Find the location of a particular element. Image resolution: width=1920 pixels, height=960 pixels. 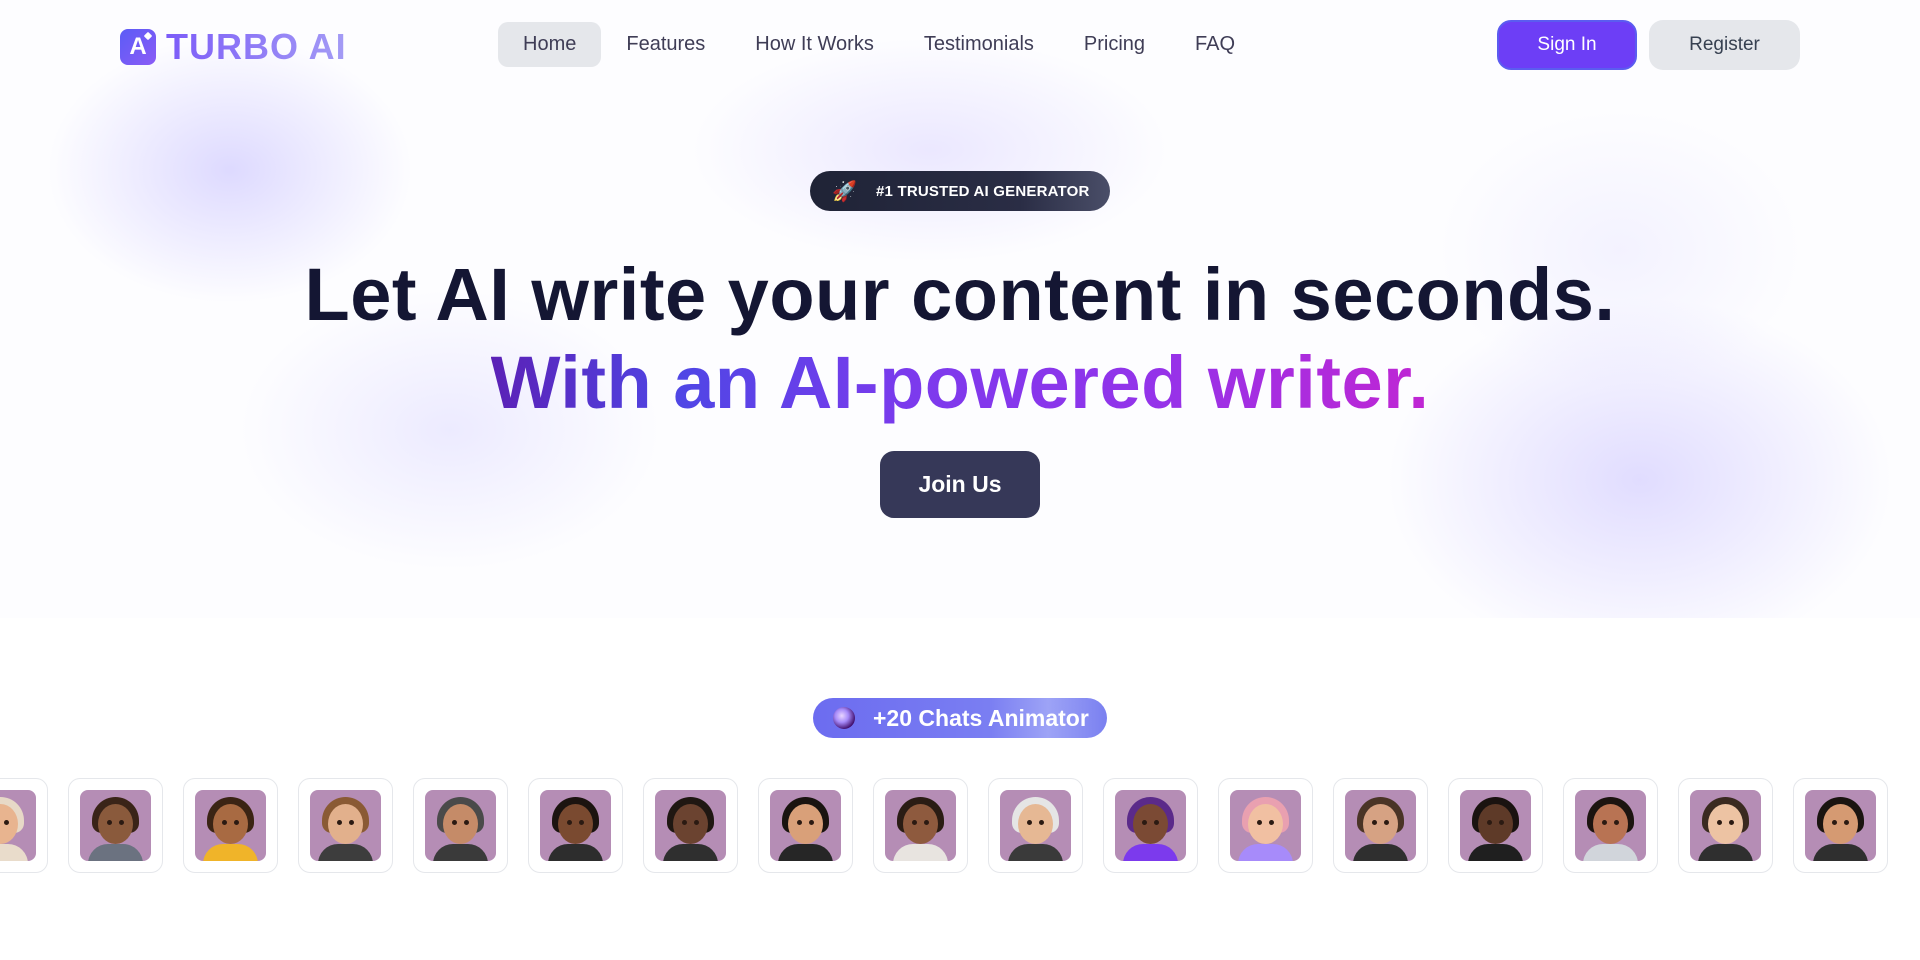

nav-how-it-works: How It Works is located at coordinates (814, 44).